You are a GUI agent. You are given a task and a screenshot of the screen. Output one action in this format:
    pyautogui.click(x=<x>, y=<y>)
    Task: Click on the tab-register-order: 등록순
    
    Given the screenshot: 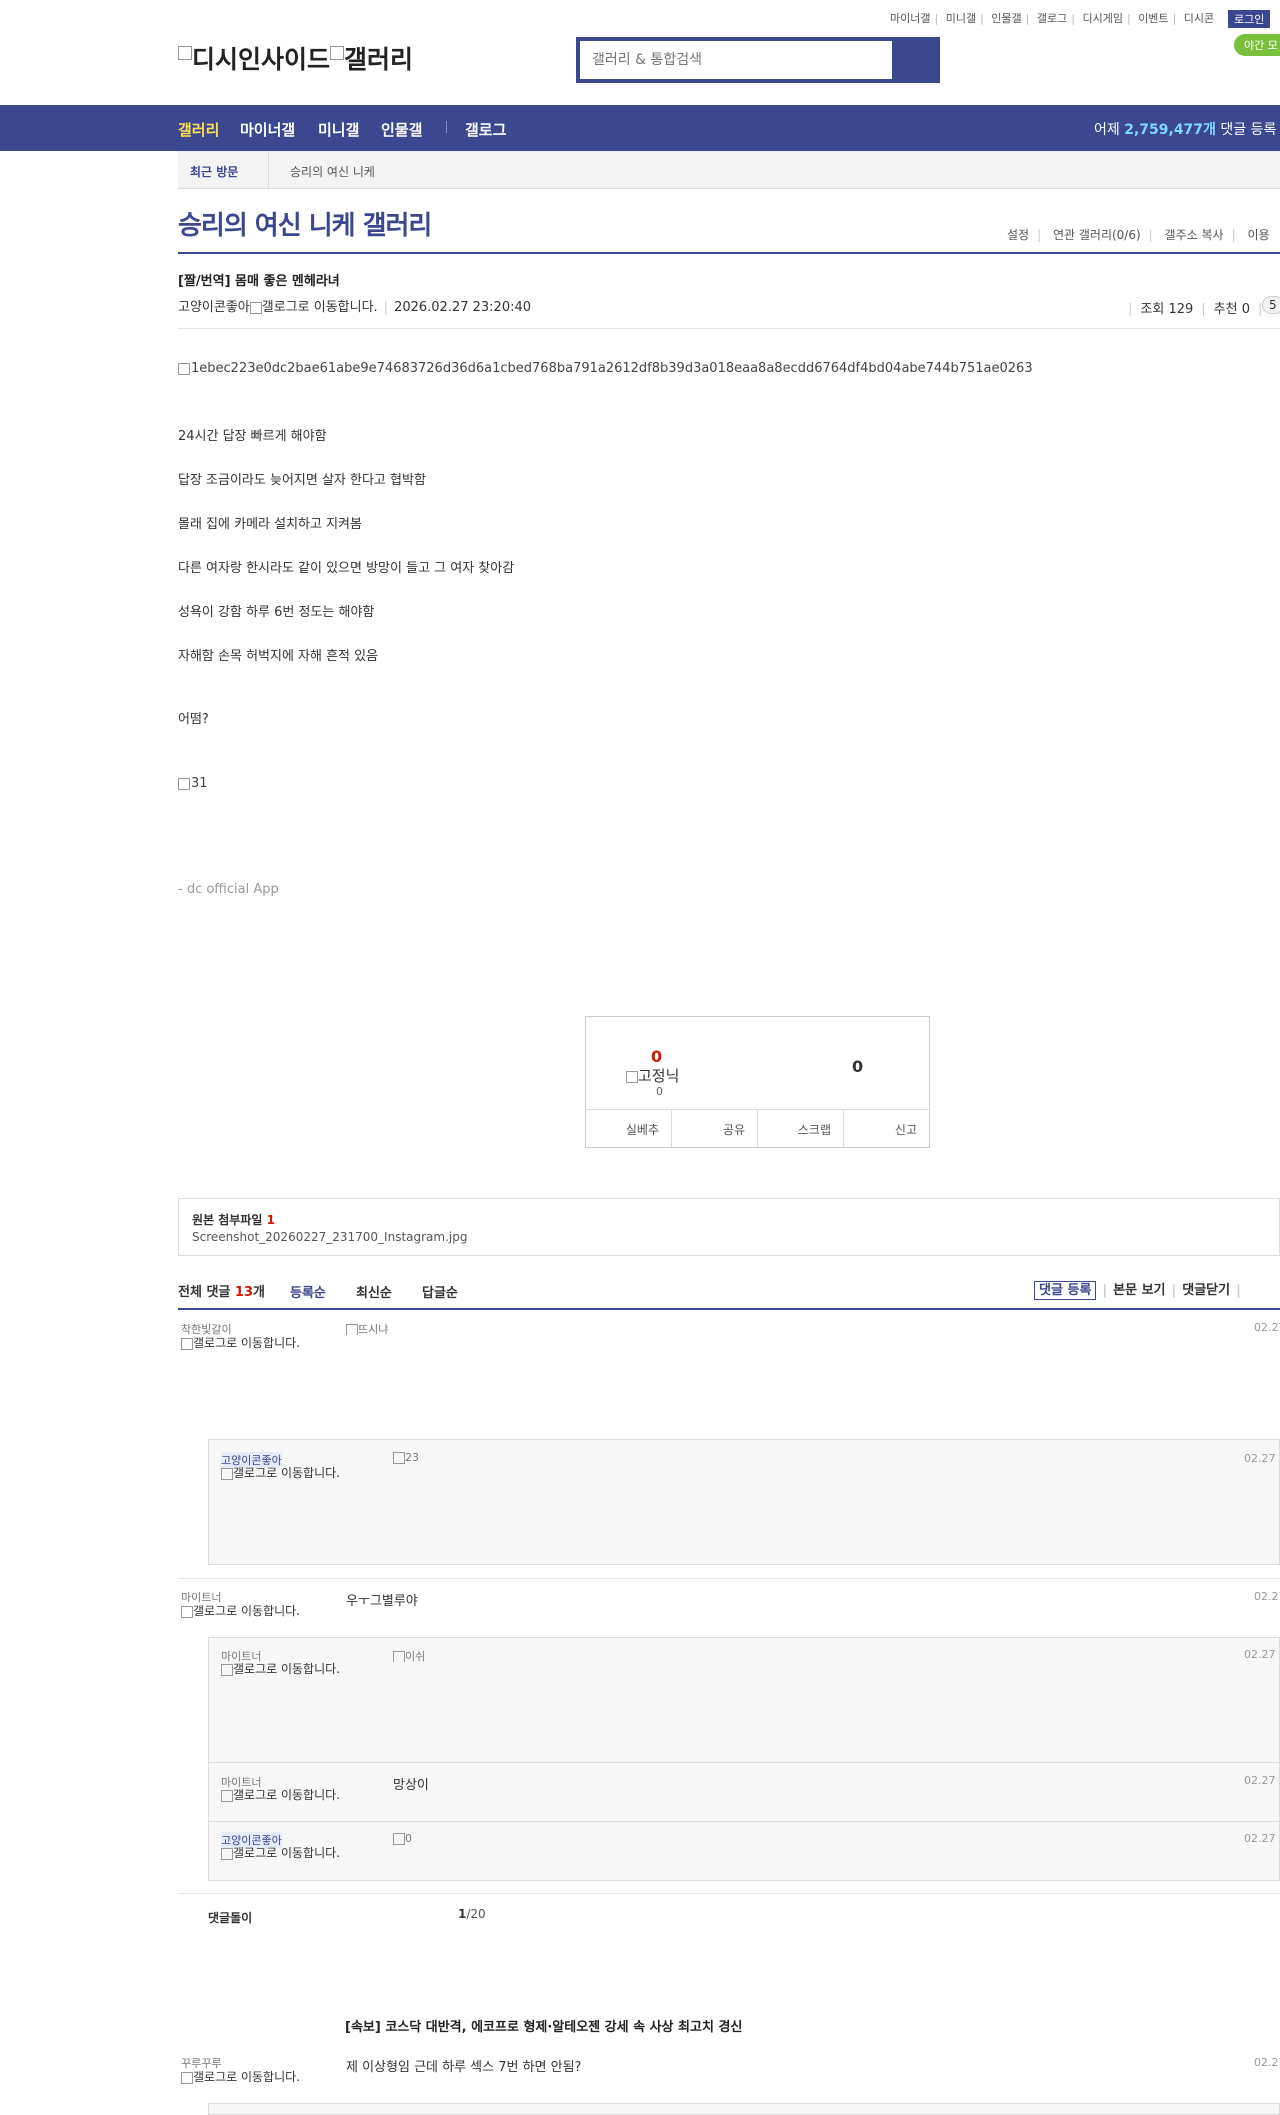 What is the action you would take?
    pyautogui.click(x=308, y=1291)
    